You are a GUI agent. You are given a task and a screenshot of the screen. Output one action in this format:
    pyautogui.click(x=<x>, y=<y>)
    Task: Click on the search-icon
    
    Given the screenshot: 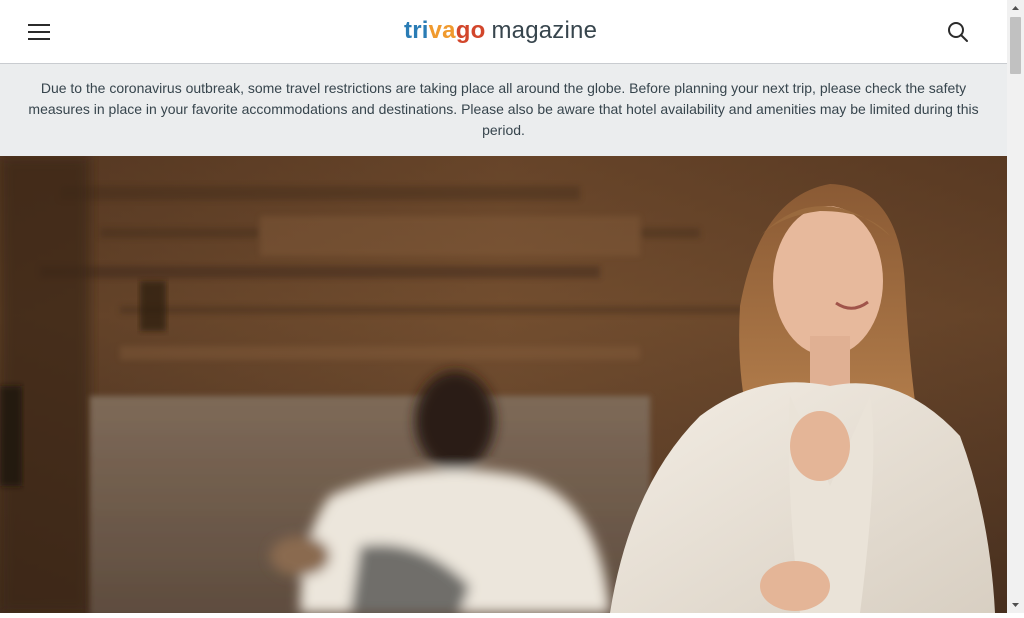 What is the action you would take?
    pyautogui.click(x=958, y=32)
    